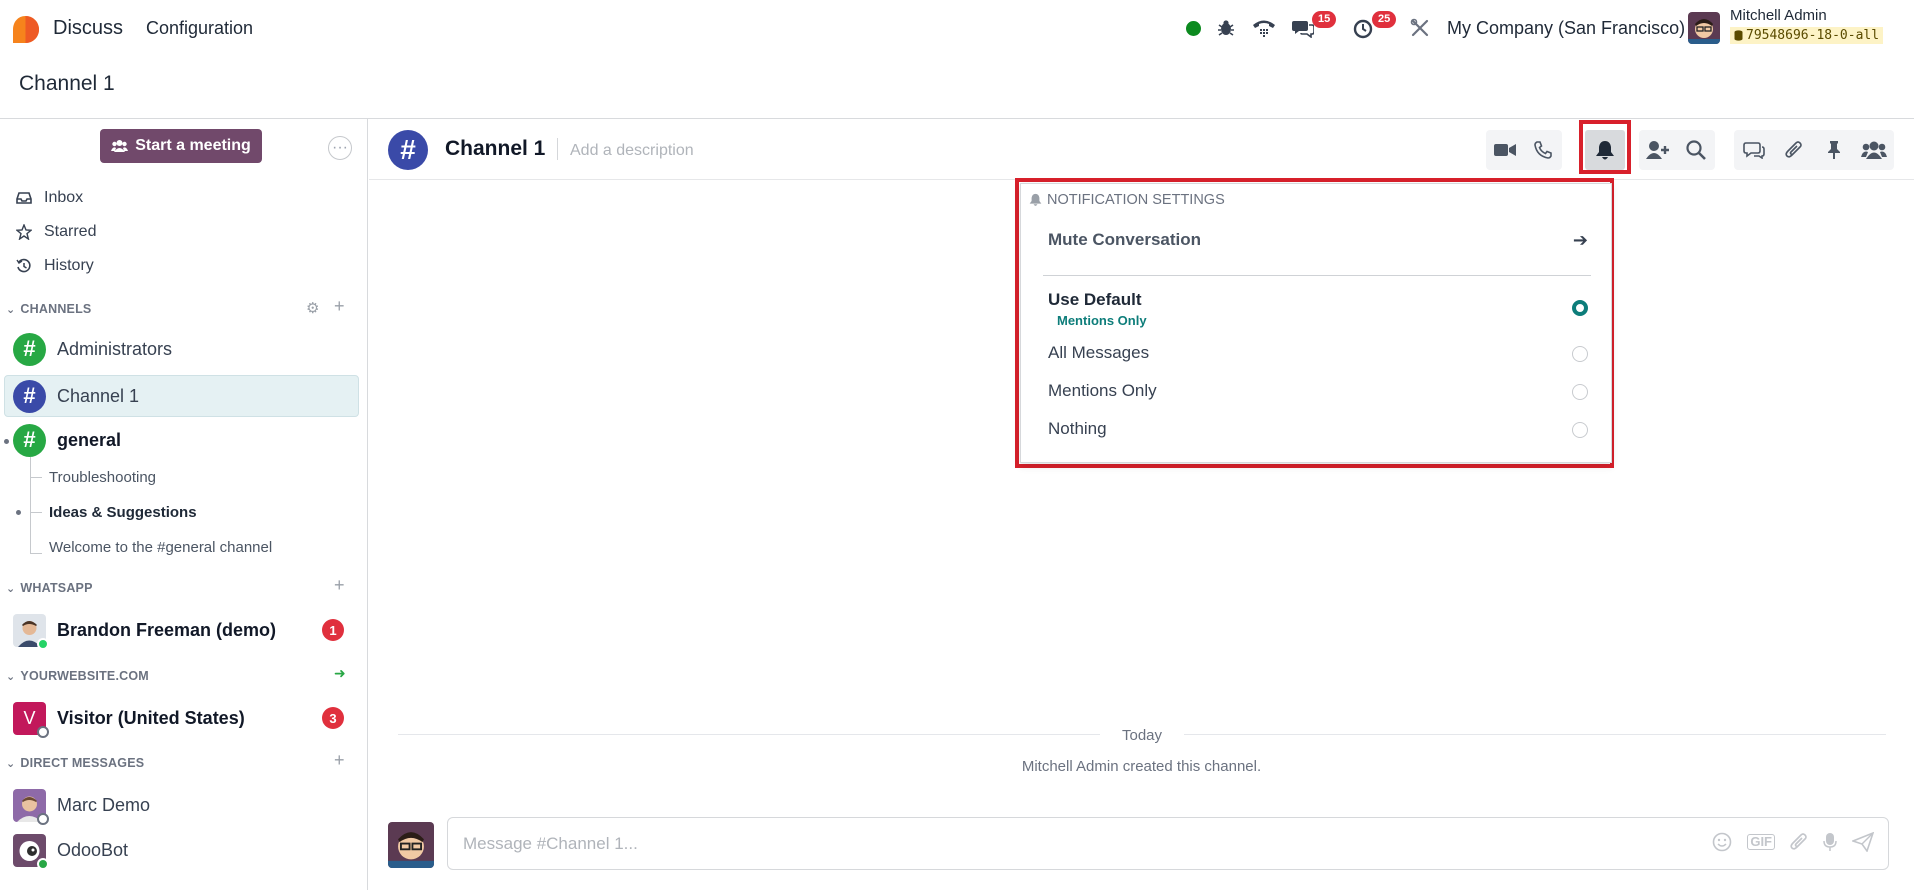  I want to click on subchannel-ideas-suggestions: Ideas & Suggestions, so click(123, 512).